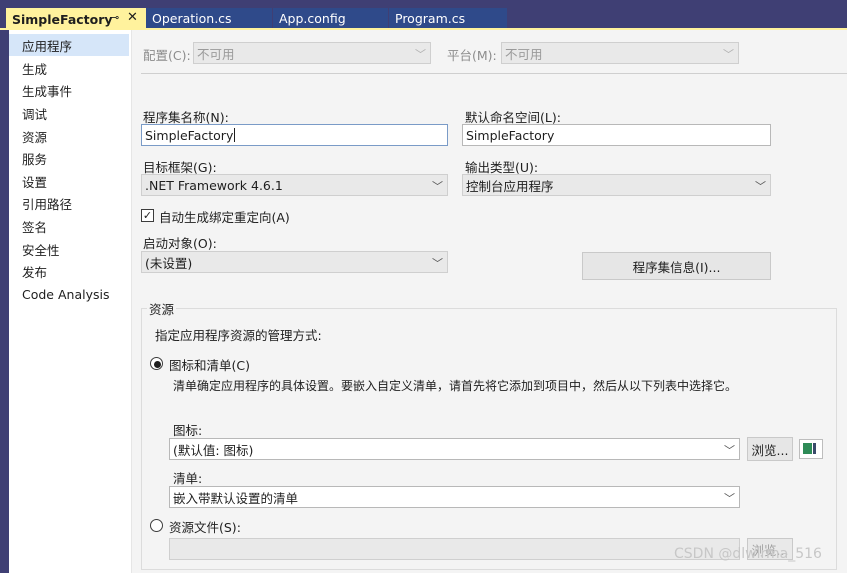  I want to click on sidebar-item-application: 应用程序, so click(69, 45).